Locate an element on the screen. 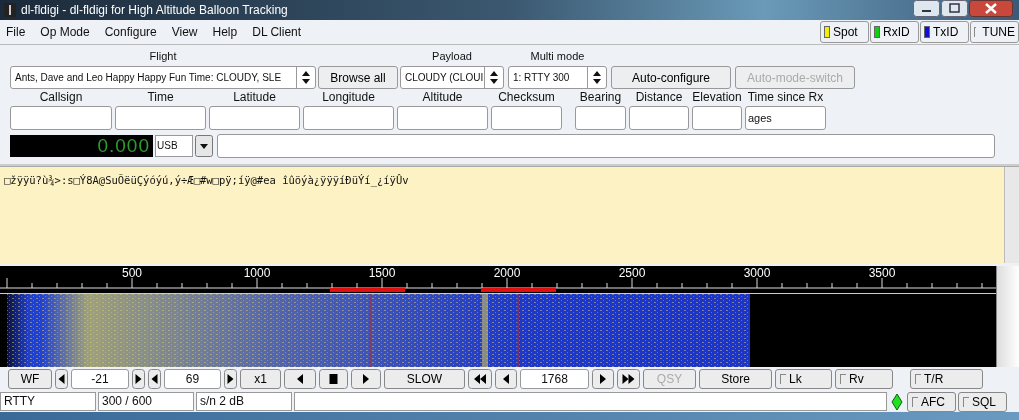 The width and height of the screenshot is (1019, 420). stop-icon is located at coordinates (333, 379).